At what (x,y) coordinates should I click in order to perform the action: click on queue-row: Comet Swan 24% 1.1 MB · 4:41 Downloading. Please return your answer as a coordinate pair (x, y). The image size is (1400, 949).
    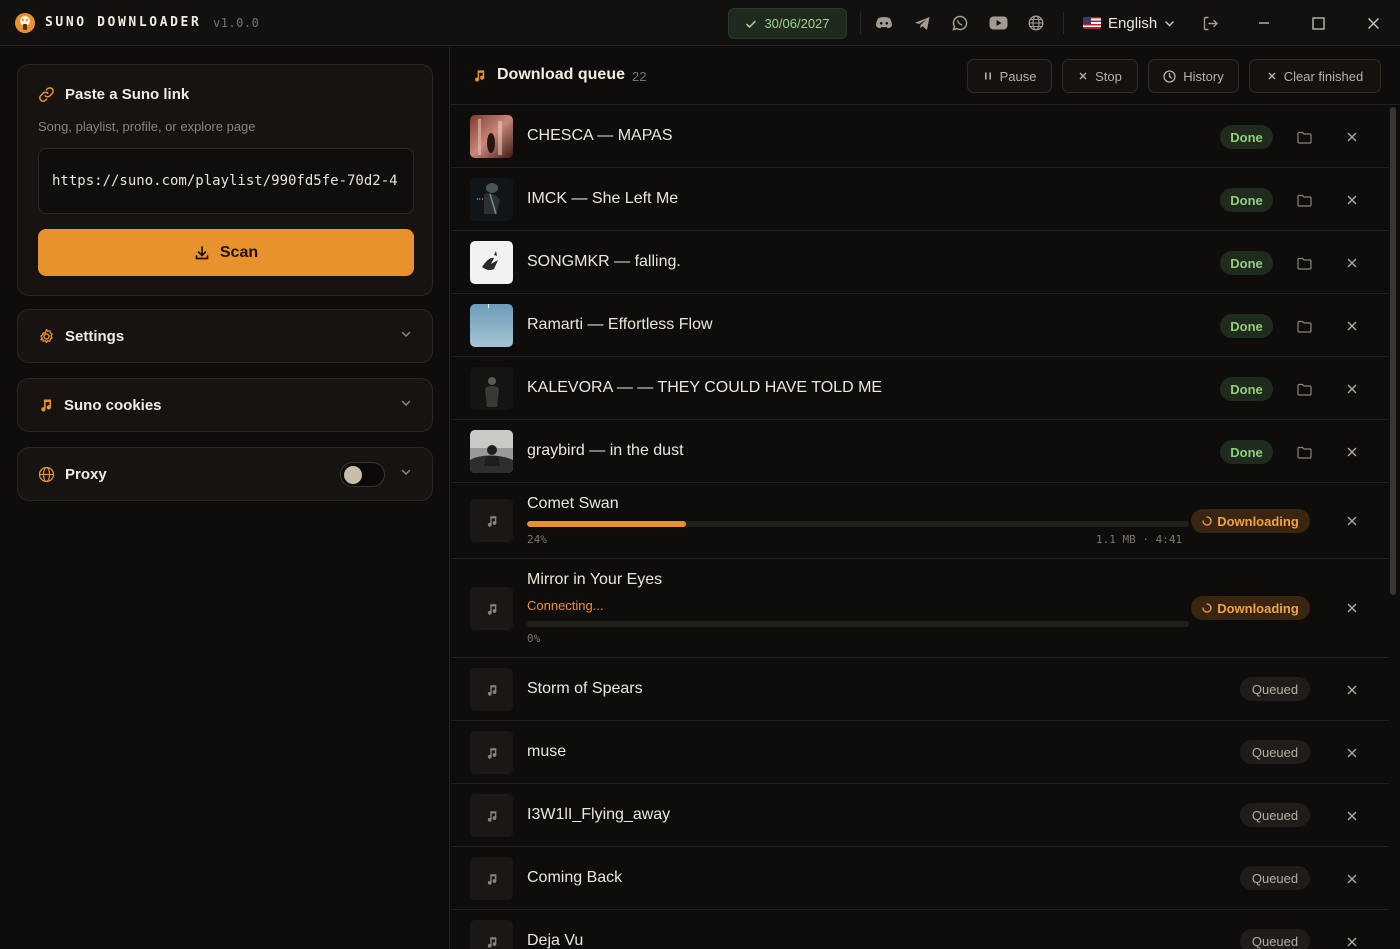
    Looking at the image, I should click on (920, 521).